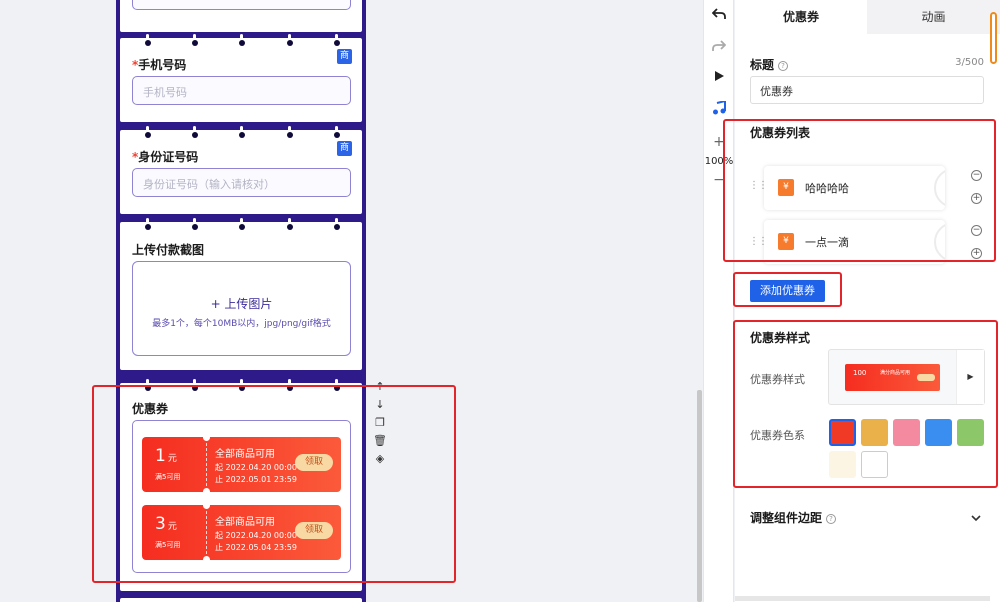 The width and height of the screenshot is (1000, 602). Describe the element at coordinates (718, 301) in the screenshot. I see `vertical-toolbar: + 100% −` at that location.